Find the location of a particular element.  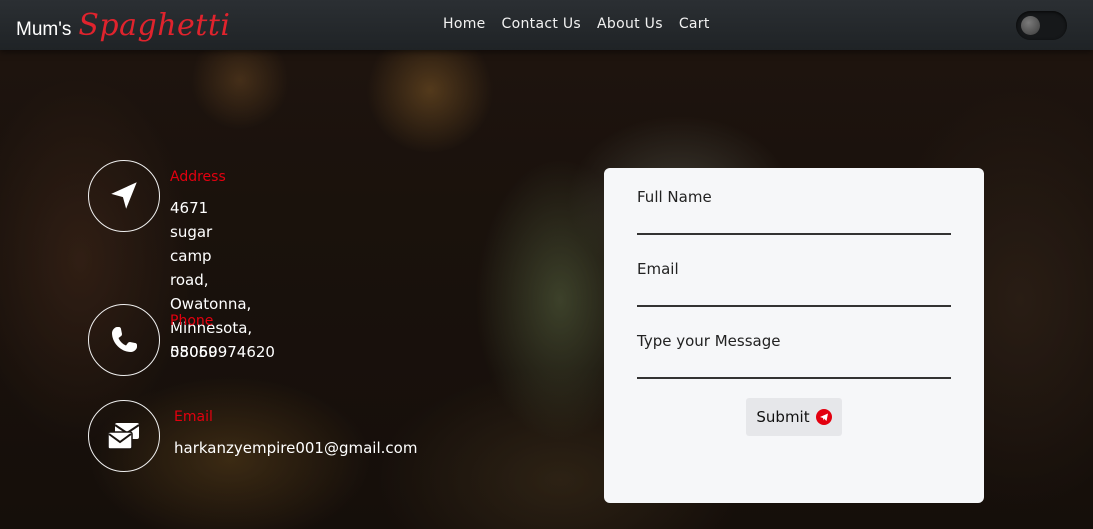

brand-script-text: Spaghetti is located at coordinates (154, 25).